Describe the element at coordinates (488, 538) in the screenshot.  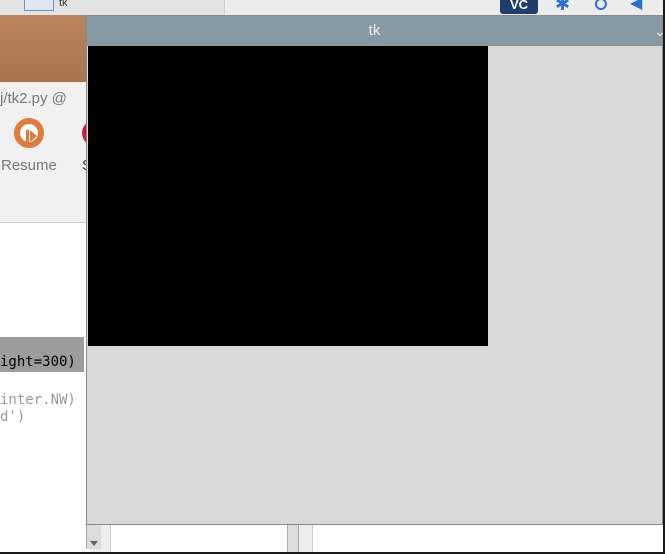
I see `ide-bottom-panel-right` at that location.